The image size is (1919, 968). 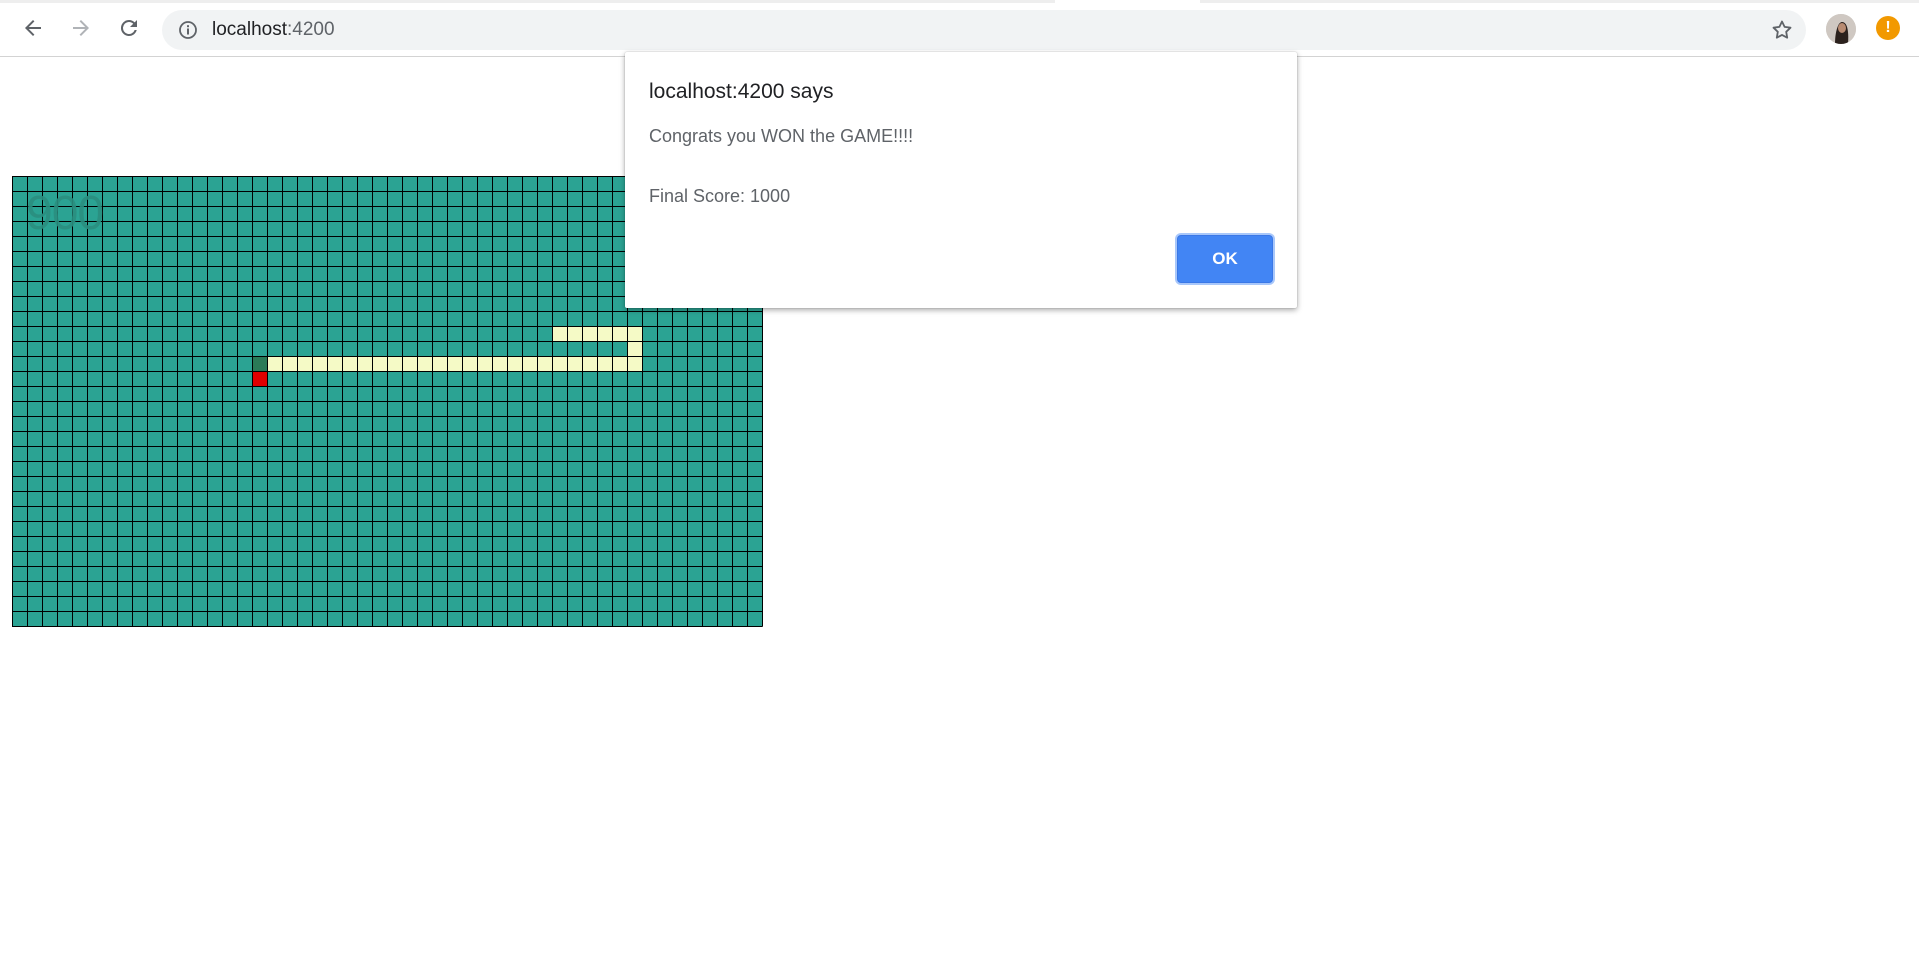 I want to click on dialog-title: localhost:4200 says, so click(x=741, y=91).